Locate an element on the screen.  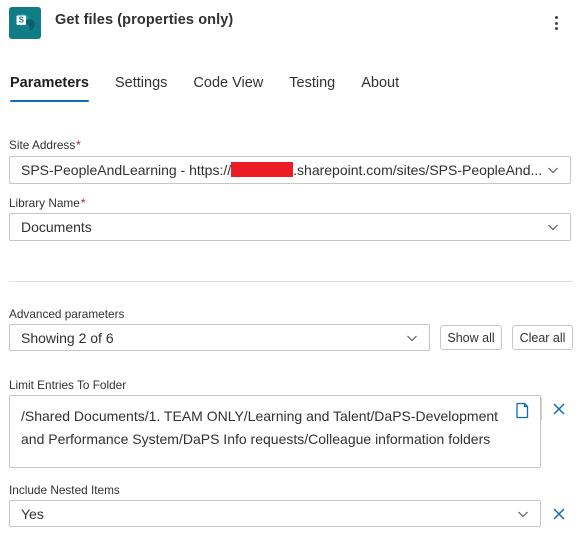
folder-picker-icon is located at coordinates (522, 410).